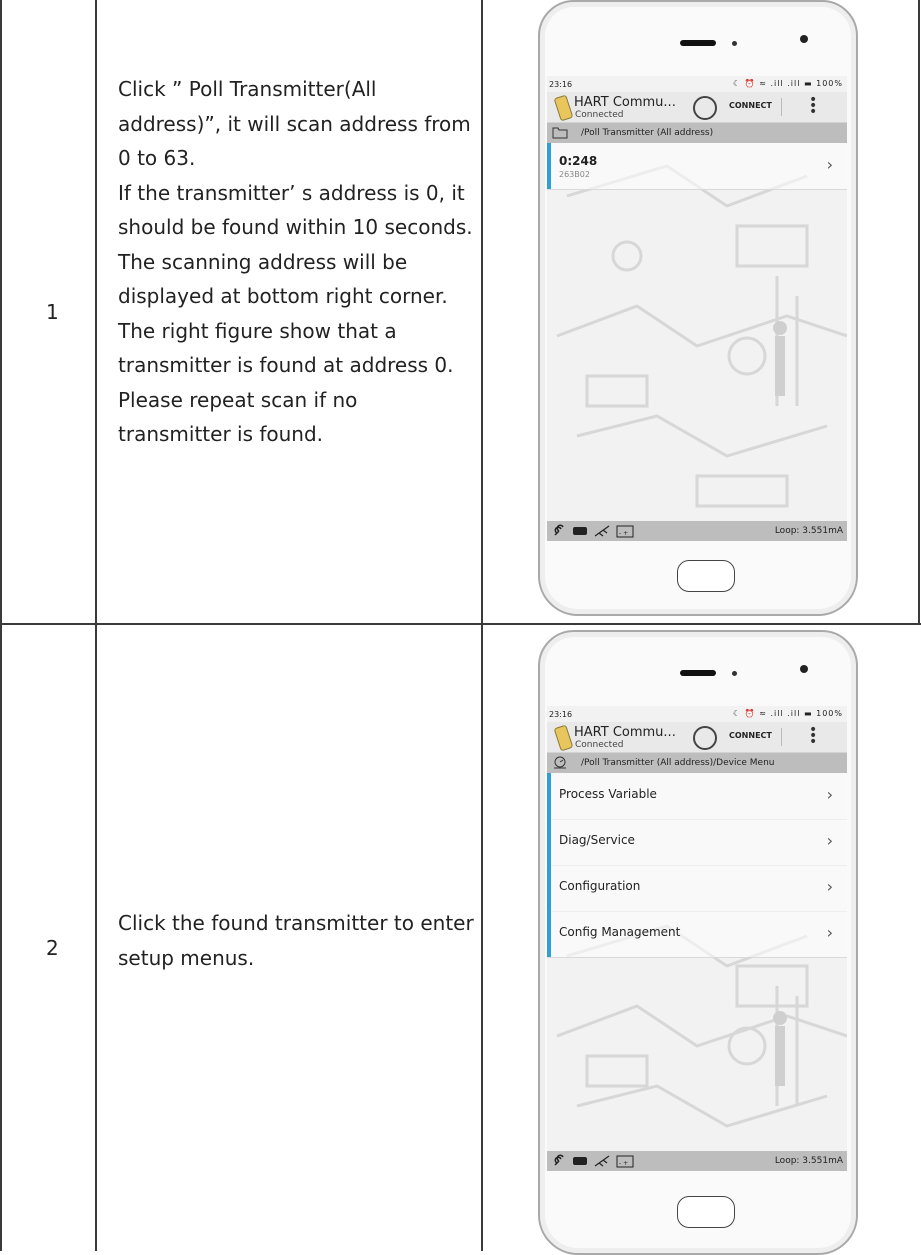 The image size is (921, 1255). Describe the element at coordinates (460, 624) in the screenshot. I see `table-row-divider` at that location.